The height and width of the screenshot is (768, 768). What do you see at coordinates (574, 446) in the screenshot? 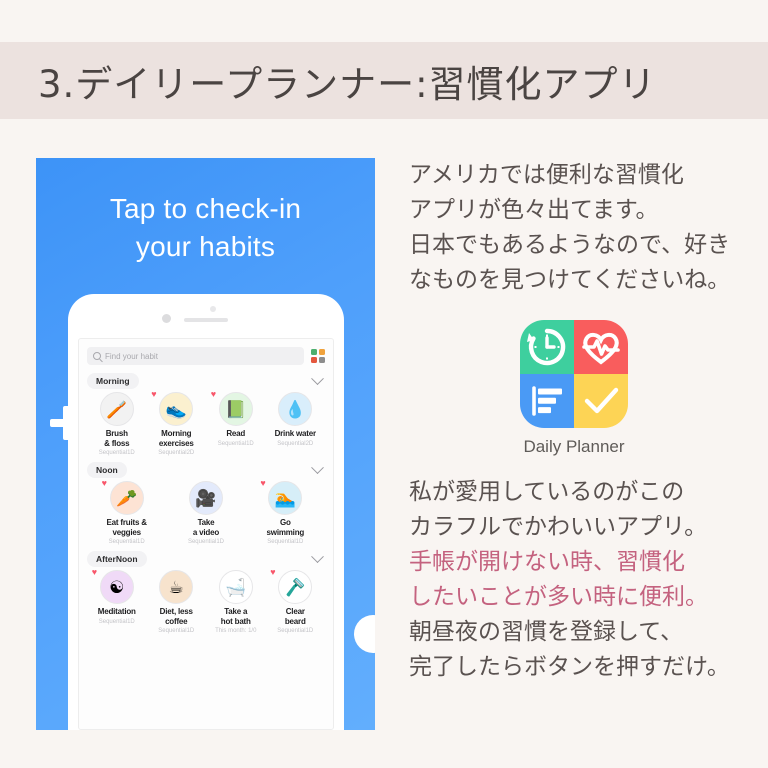
I see `app-icon-label: Daily Planner` at bounding box center [574, 446].